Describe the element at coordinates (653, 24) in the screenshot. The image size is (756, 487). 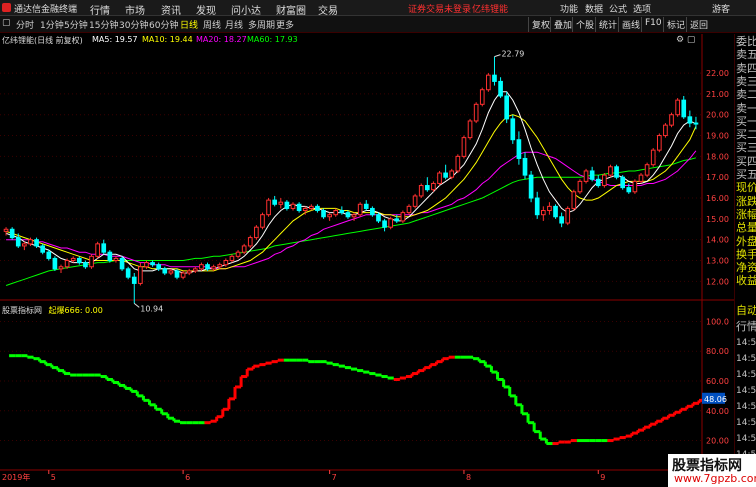
I see `f10-button: F10` at that location.